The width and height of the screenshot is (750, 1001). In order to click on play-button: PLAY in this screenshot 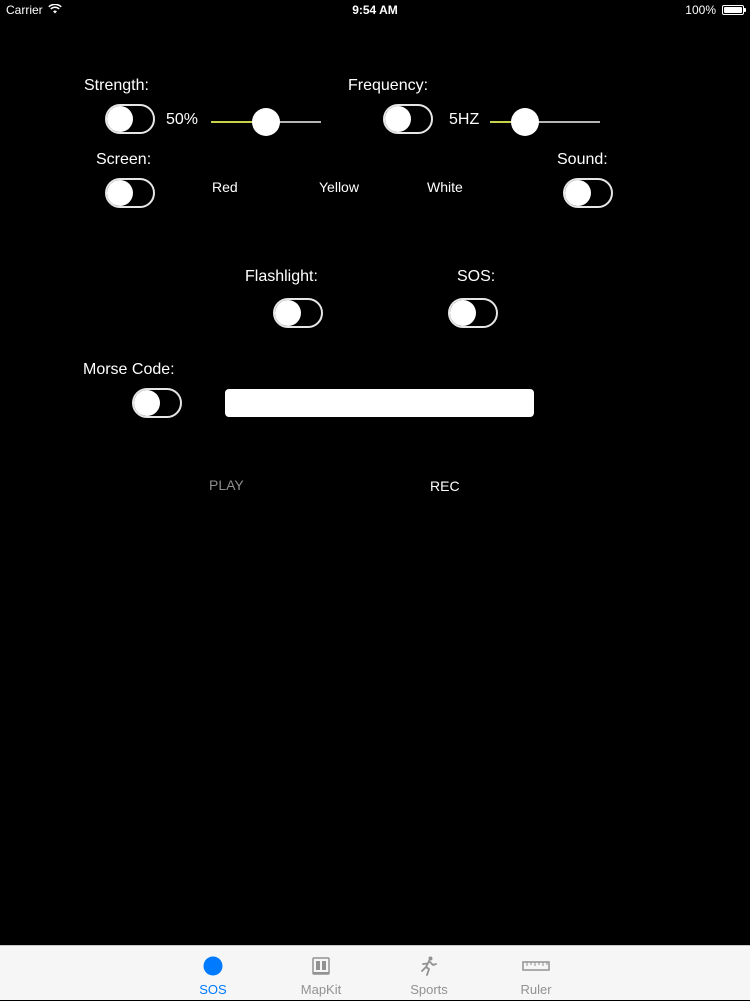, I will do `click(226, 485)`.